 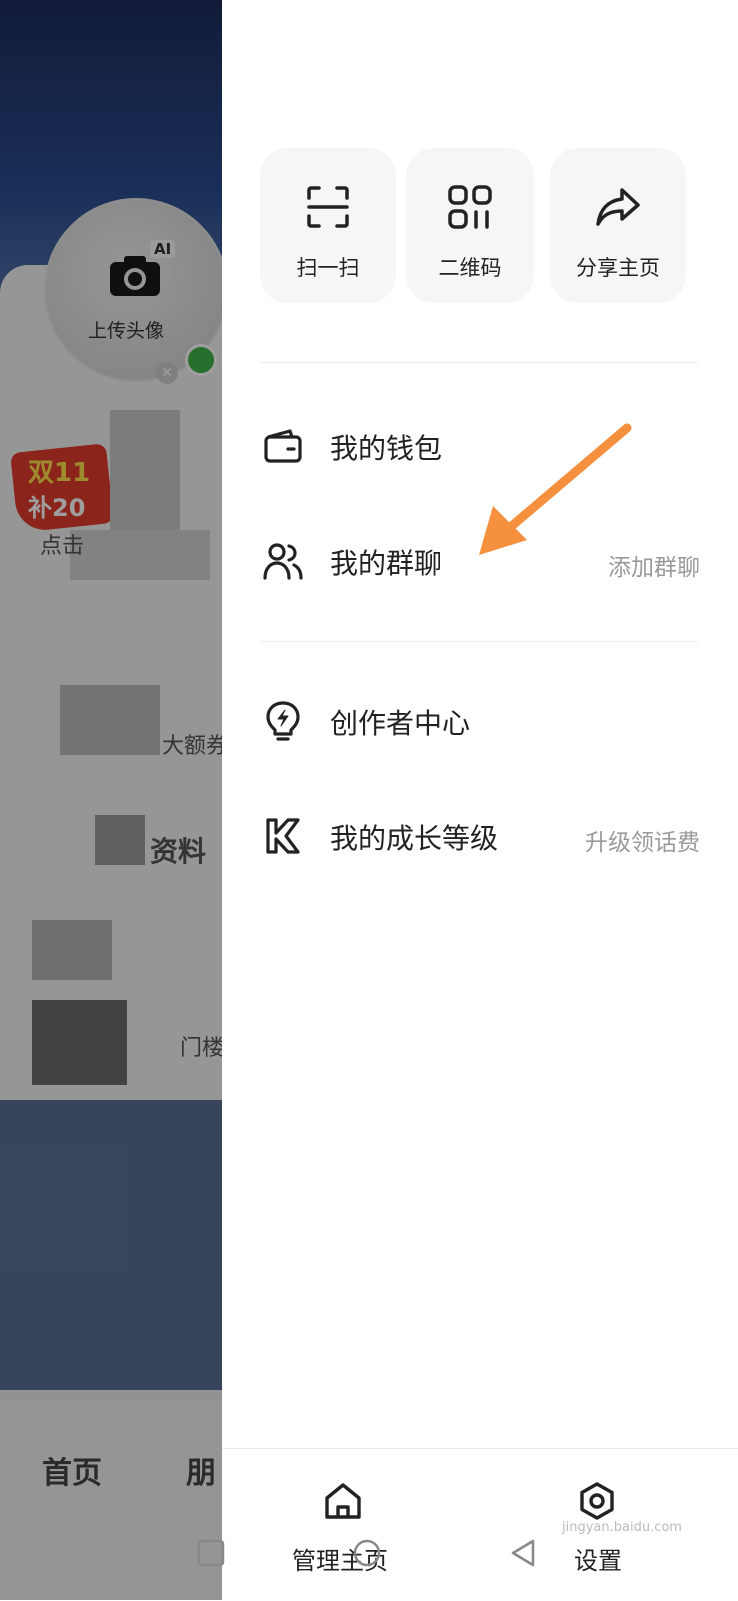 What do you see at coordinates (470, 207) in the screenshot?
I see `qr-code-icon` at bounding box center [470, 207].